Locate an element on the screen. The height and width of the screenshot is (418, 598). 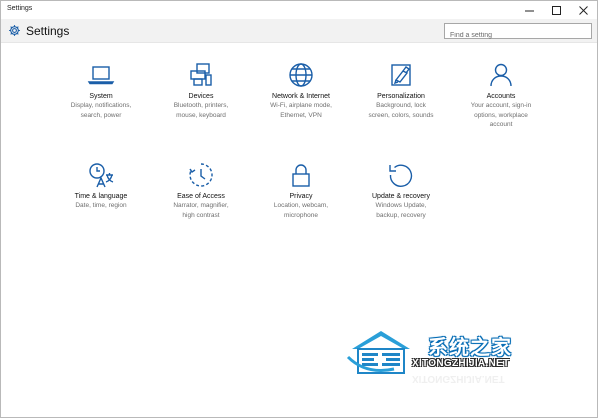
category-label: Time & language is located at coordinates (101, 196).